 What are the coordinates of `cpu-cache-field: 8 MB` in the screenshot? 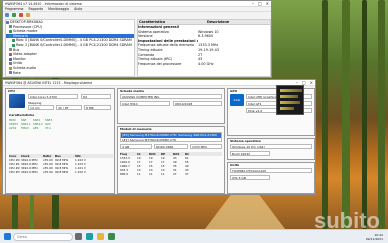 It's located at (97, 107).